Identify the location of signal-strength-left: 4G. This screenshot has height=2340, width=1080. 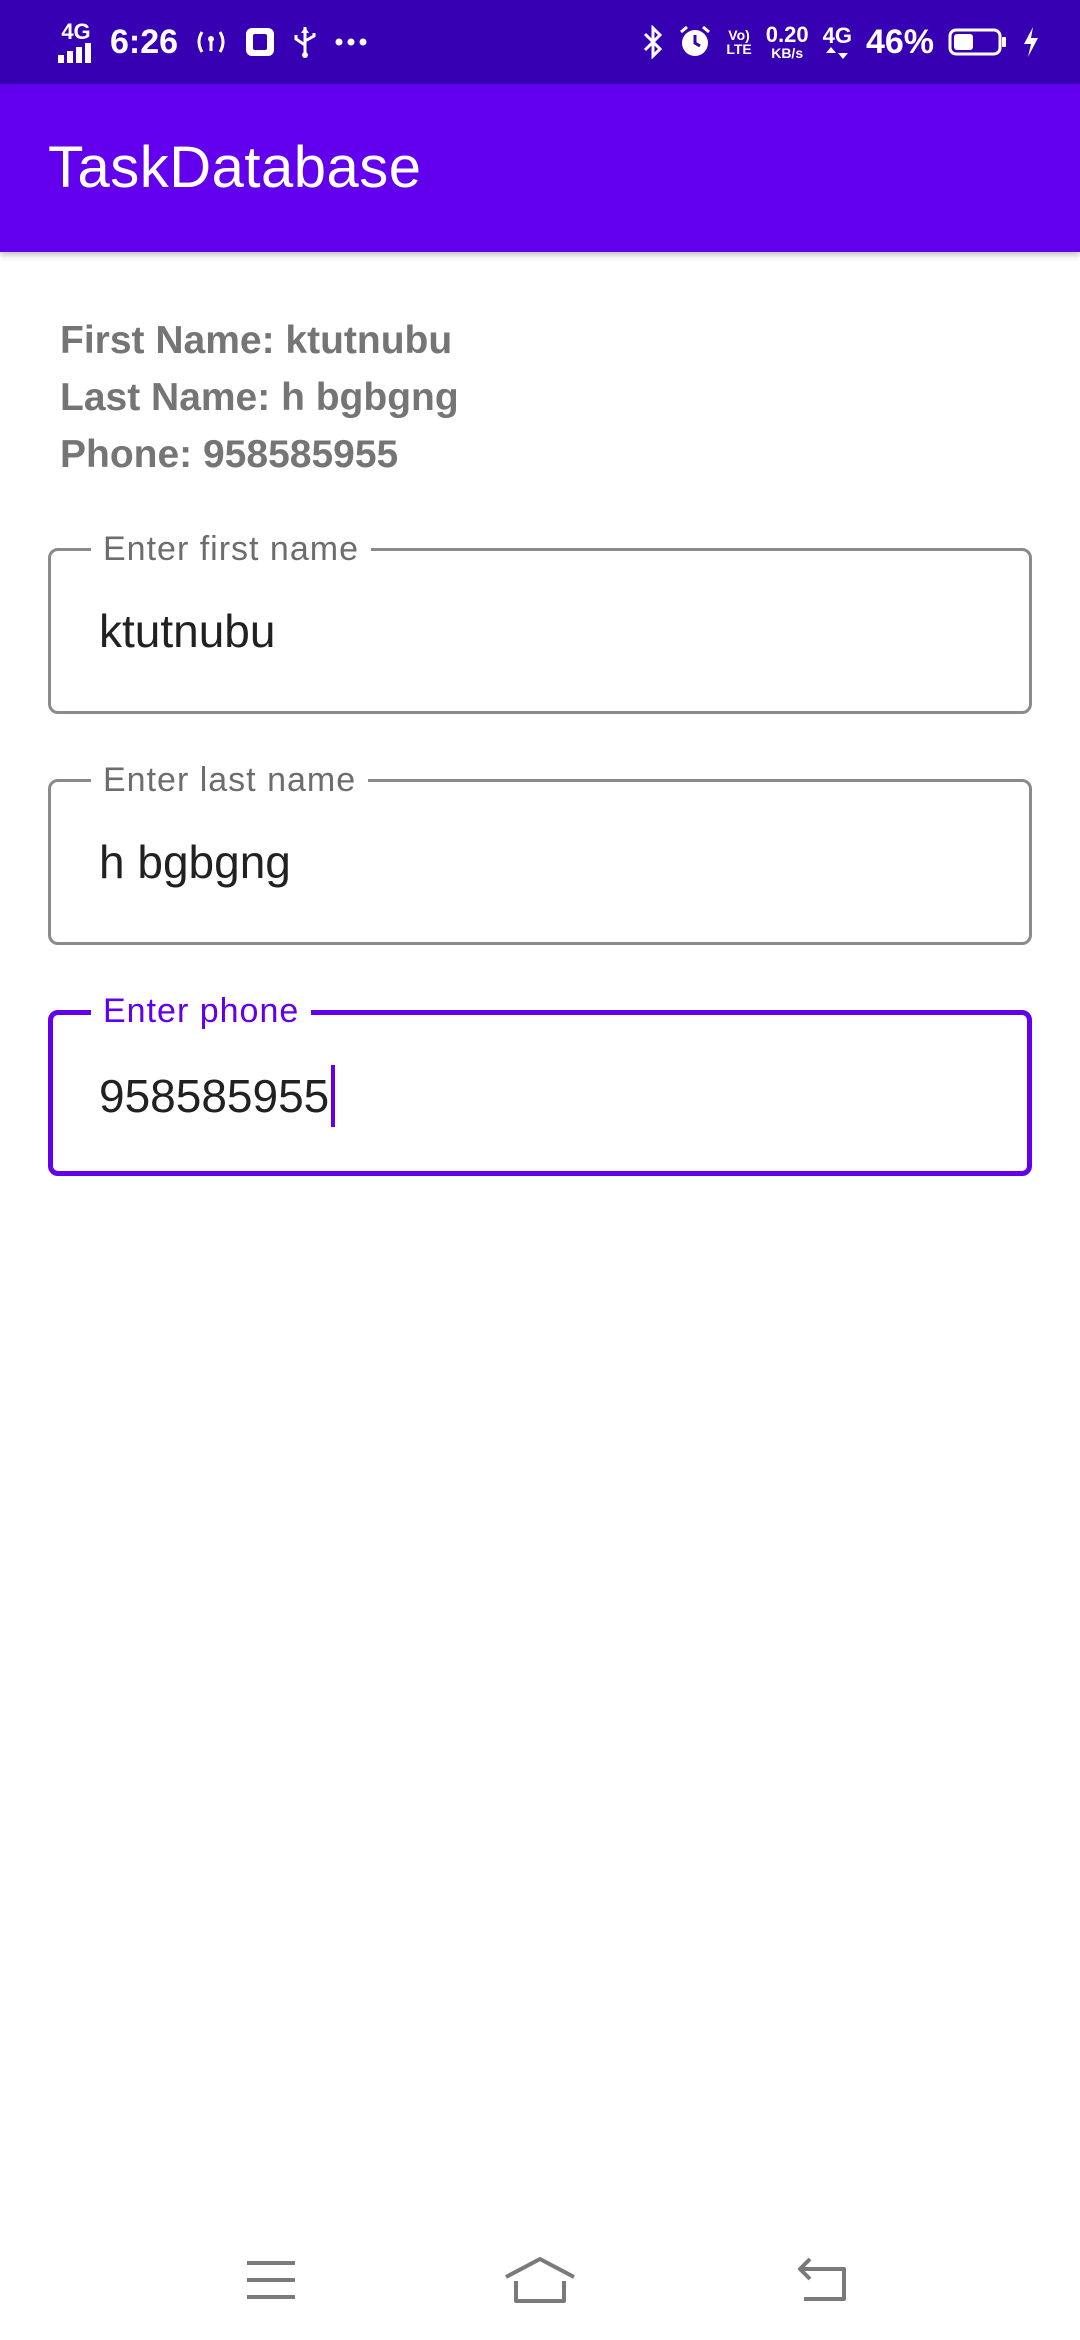
(76, 42).